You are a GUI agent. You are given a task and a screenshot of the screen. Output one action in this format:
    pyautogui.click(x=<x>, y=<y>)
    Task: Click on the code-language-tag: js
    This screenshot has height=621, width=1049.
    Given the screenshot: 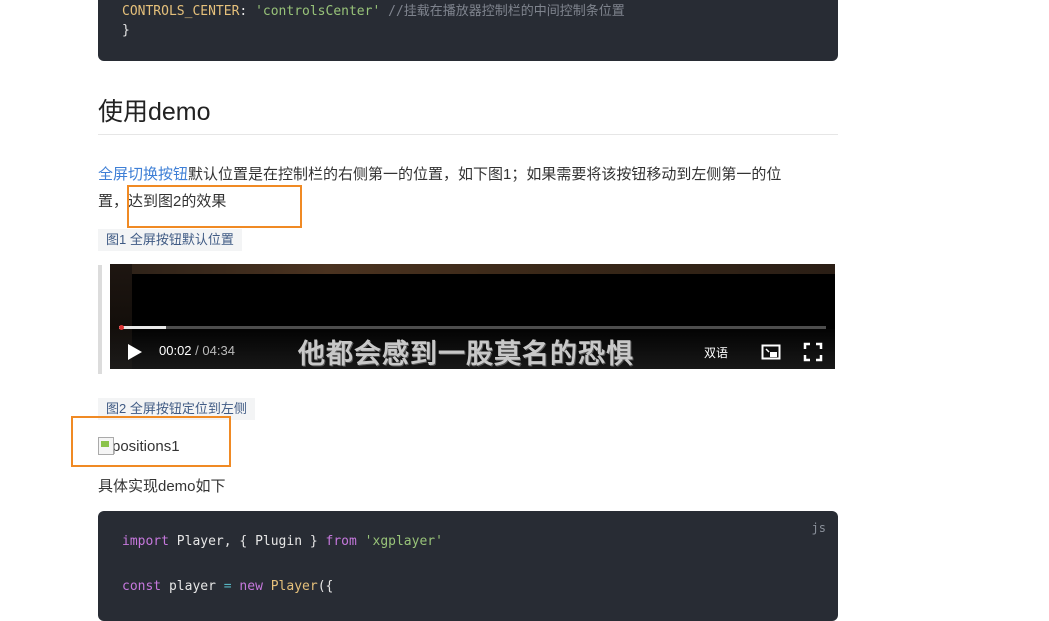 What is the action you would take?
    pyautogui.click(x=818, y=528)
    